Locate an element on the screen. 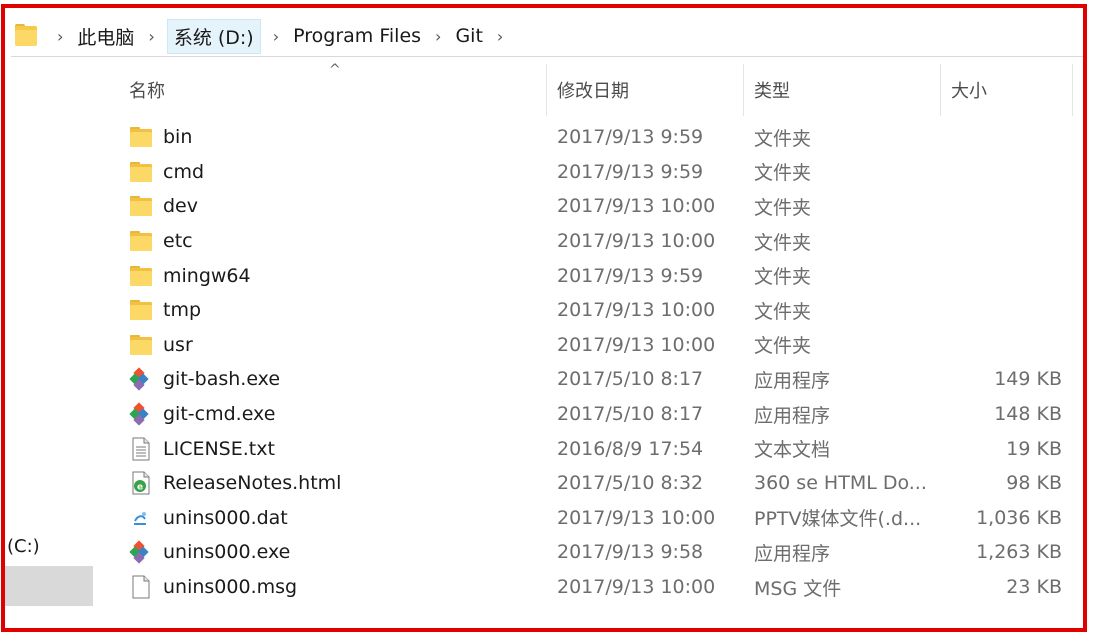 Image resolution: width=1093 pixels, height=640 pixels. file-row: git-bash.exe 2017/5/10 8:17 应用程序 149 KB is located at coordinates (590, 379).